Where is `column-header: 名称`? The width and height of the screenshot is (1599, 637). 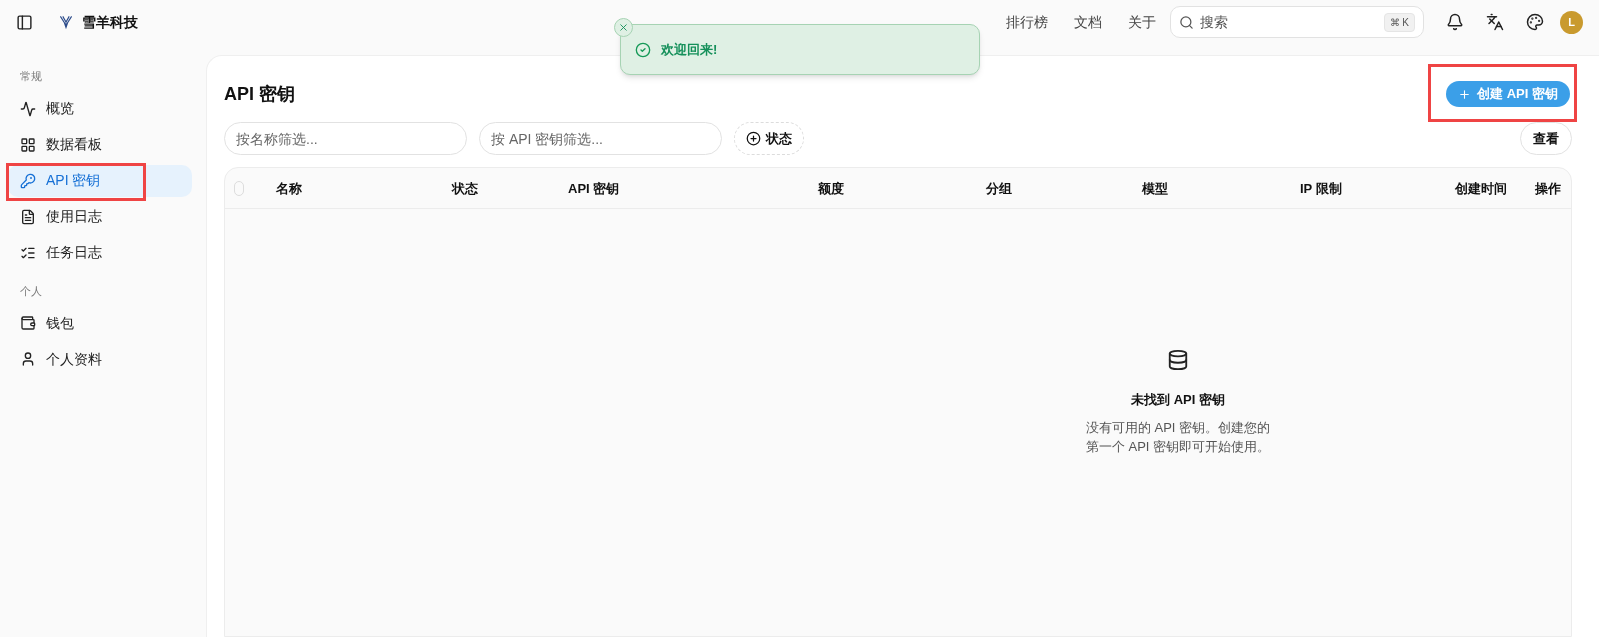
column-header: 名称 is located at coordinates (289, 188).